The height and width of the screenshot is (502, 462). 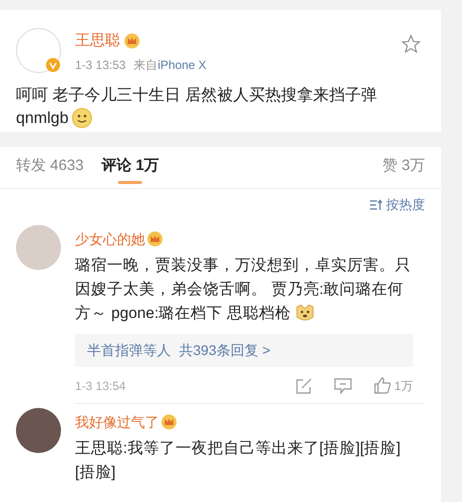 What do you see at coordinates (243, 291) in the screenshot?
I see `comment-text: 璐宿一晚，贾装没事，万没想到，卓实厉害。只因嫂子太美，弟会饶舌啊。 贾乃亮:敢问璐在何方～ pgone:璐在档下 思聪档枪` at bounding box center [243, 291].